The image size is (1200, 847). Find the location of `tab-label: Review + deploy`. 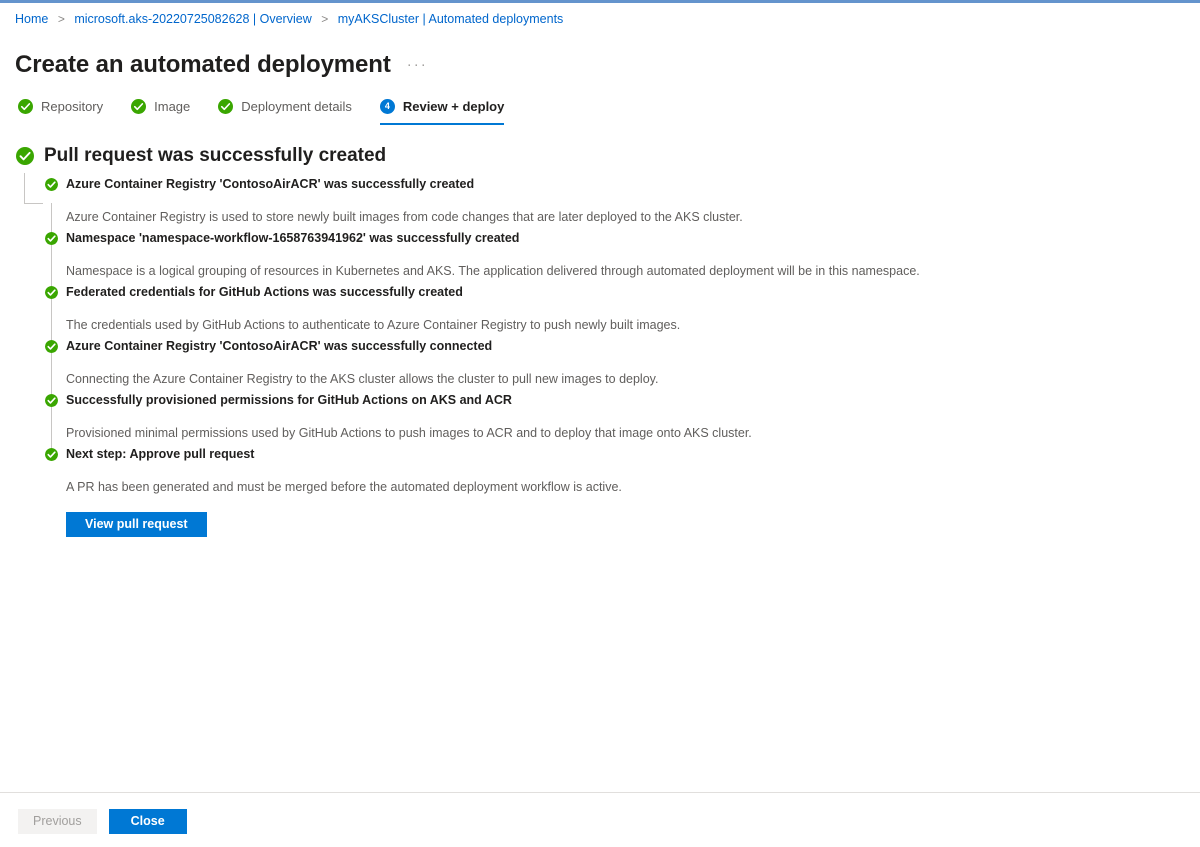

tab-label: Review + deploy is located at coordinates (453, 106).